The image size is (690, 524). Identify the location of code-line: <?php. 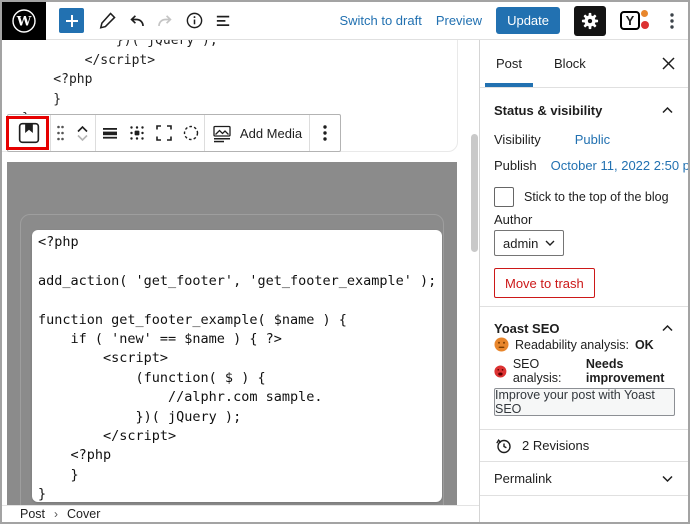
(57, 79).